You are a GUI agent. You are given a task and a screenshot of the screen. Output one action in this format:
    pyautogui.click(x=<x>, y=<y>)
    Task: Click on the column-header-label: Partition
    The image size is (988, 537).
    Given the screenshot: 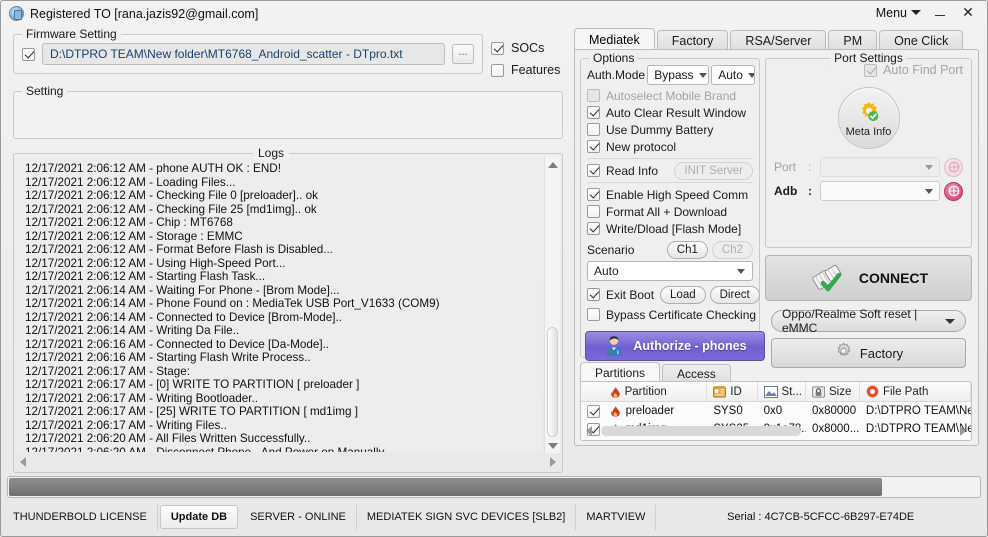 What is the action you would take?
    pyautogui.click(x=645, y=391)
    